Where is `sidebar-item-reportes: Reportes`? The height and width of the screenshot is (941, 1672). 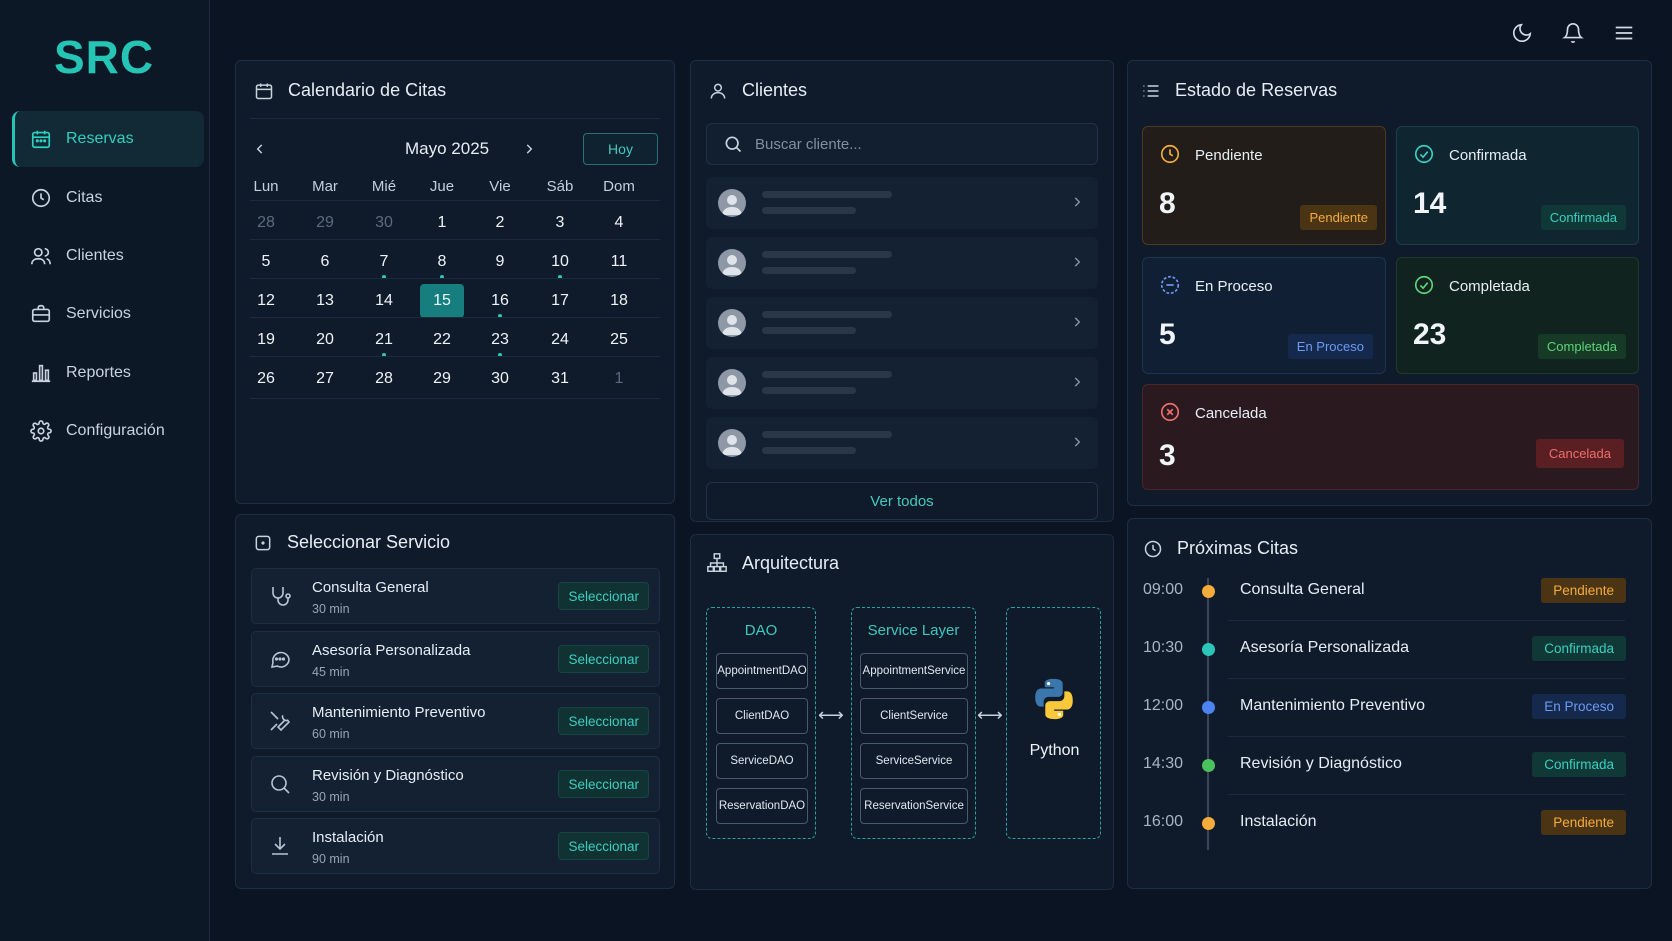
sidebar-item-reportes: Reportes is located at coordinates (108, 373).